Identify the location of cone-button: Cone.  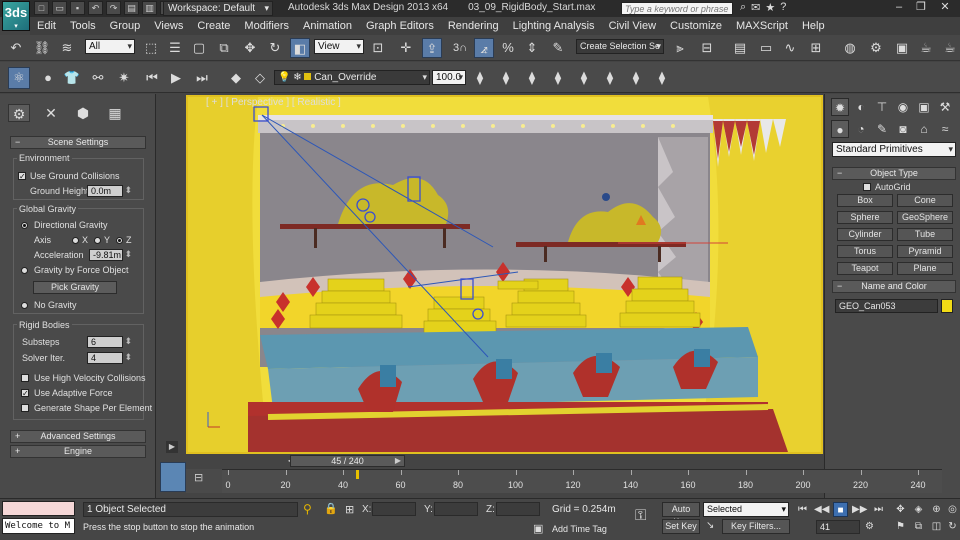
(925, 200).